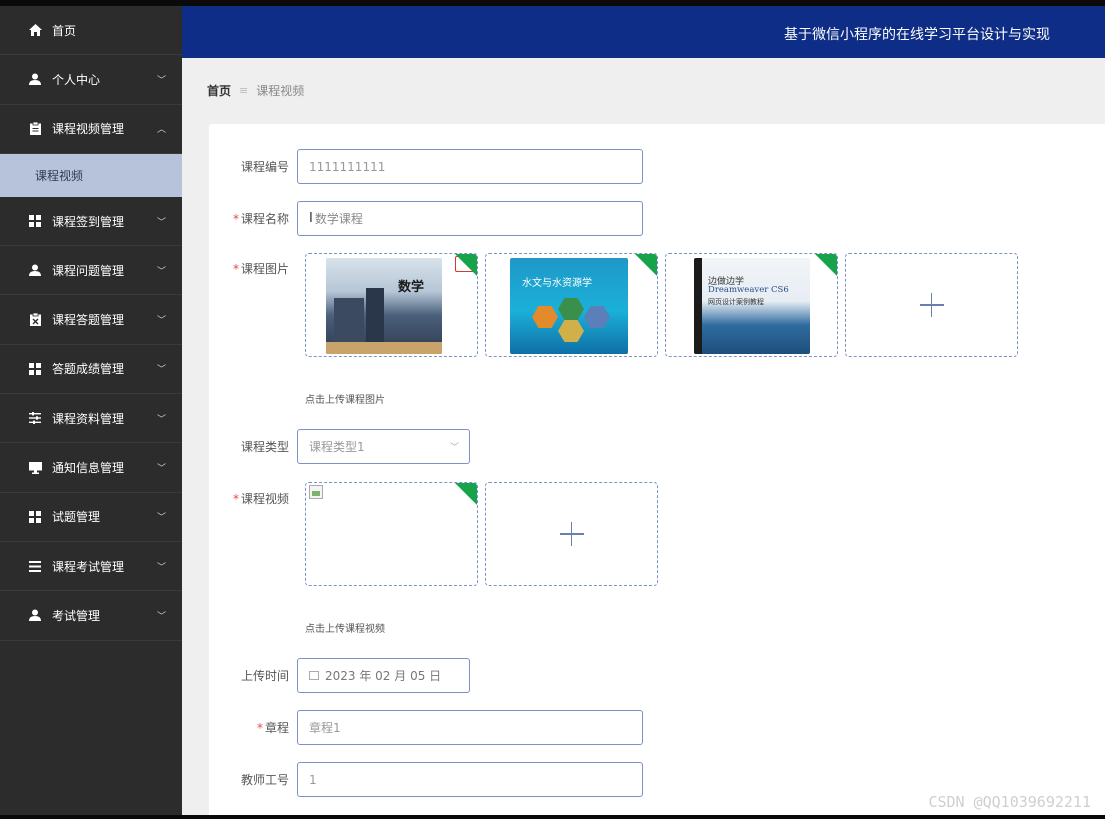 This screenshot has width=1105, height=819. Describe the element at coordinates (917, 35) in the screenshot. I see `app-title: 基于微信小程序的在线学习平台设计与实现` at that location.